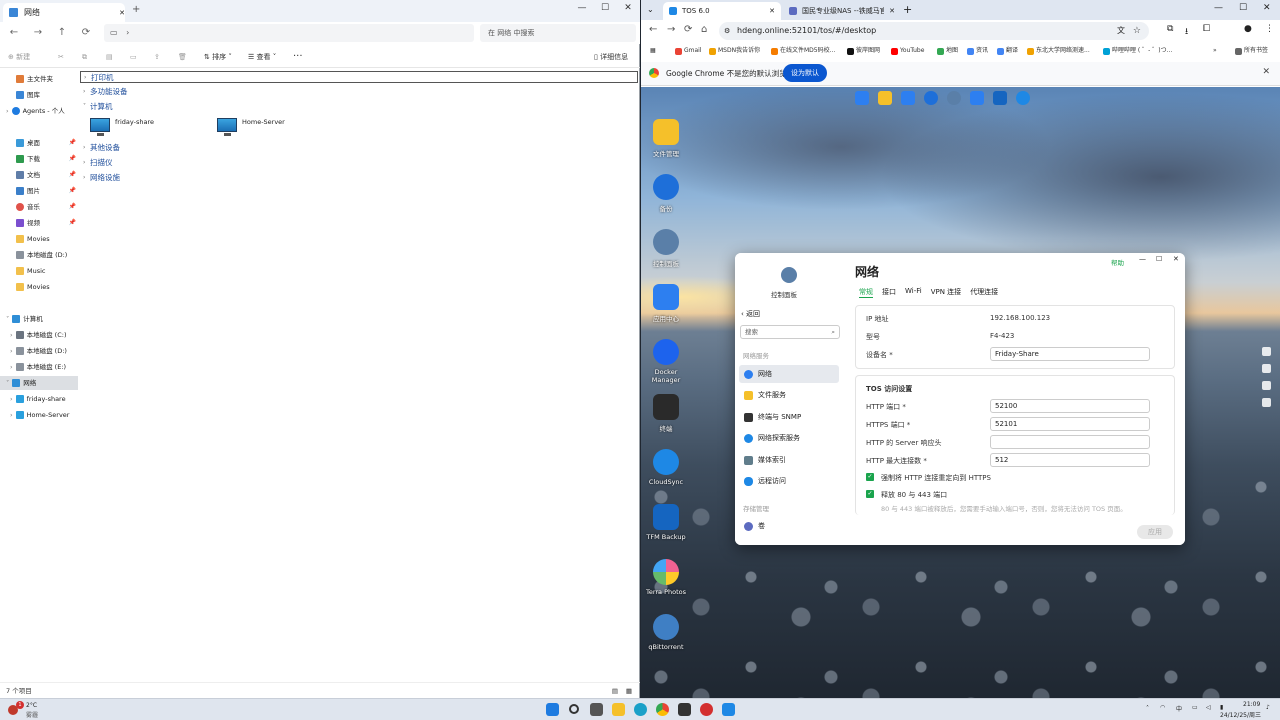 The width and height of the screenshot is (1280, 720). I want to click on desktop-icon-backup: 备份, so click(666, 193).